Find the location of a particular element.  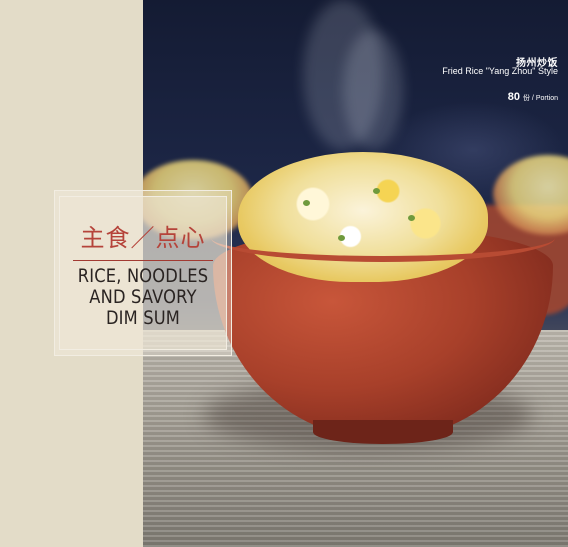

section-title-chinese: 主食／点心 is located at coordinates (143, 238).